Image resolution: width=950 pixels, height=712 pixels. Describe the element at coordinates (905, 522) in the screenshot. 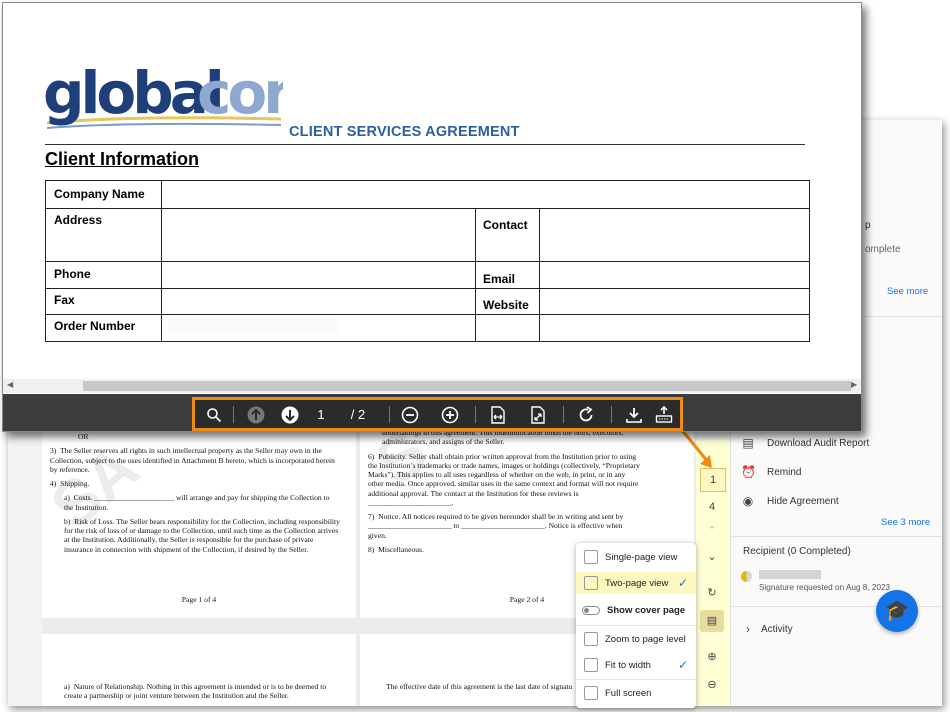

I see `see-3-more-link: See 3 more` at that location.